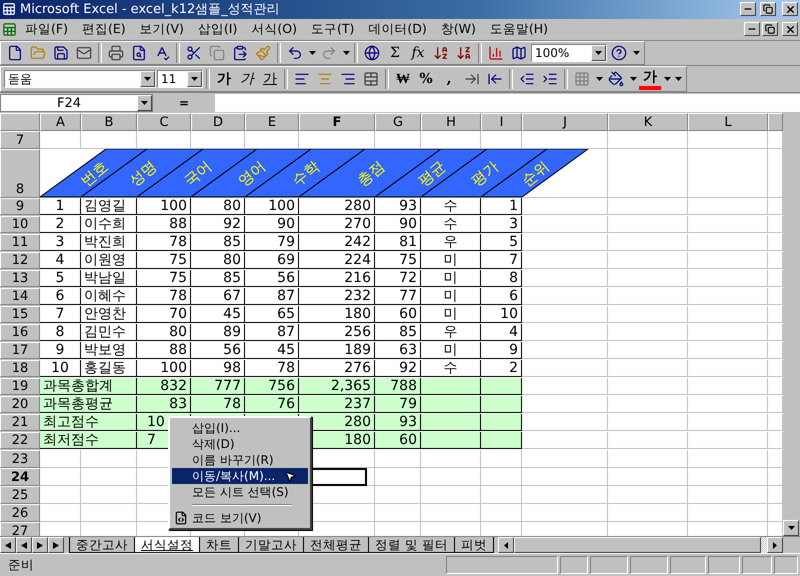  Describe the element at coordinates (274, 29) in the screenshot. I see `menu-item: 서식(O)` at that location.